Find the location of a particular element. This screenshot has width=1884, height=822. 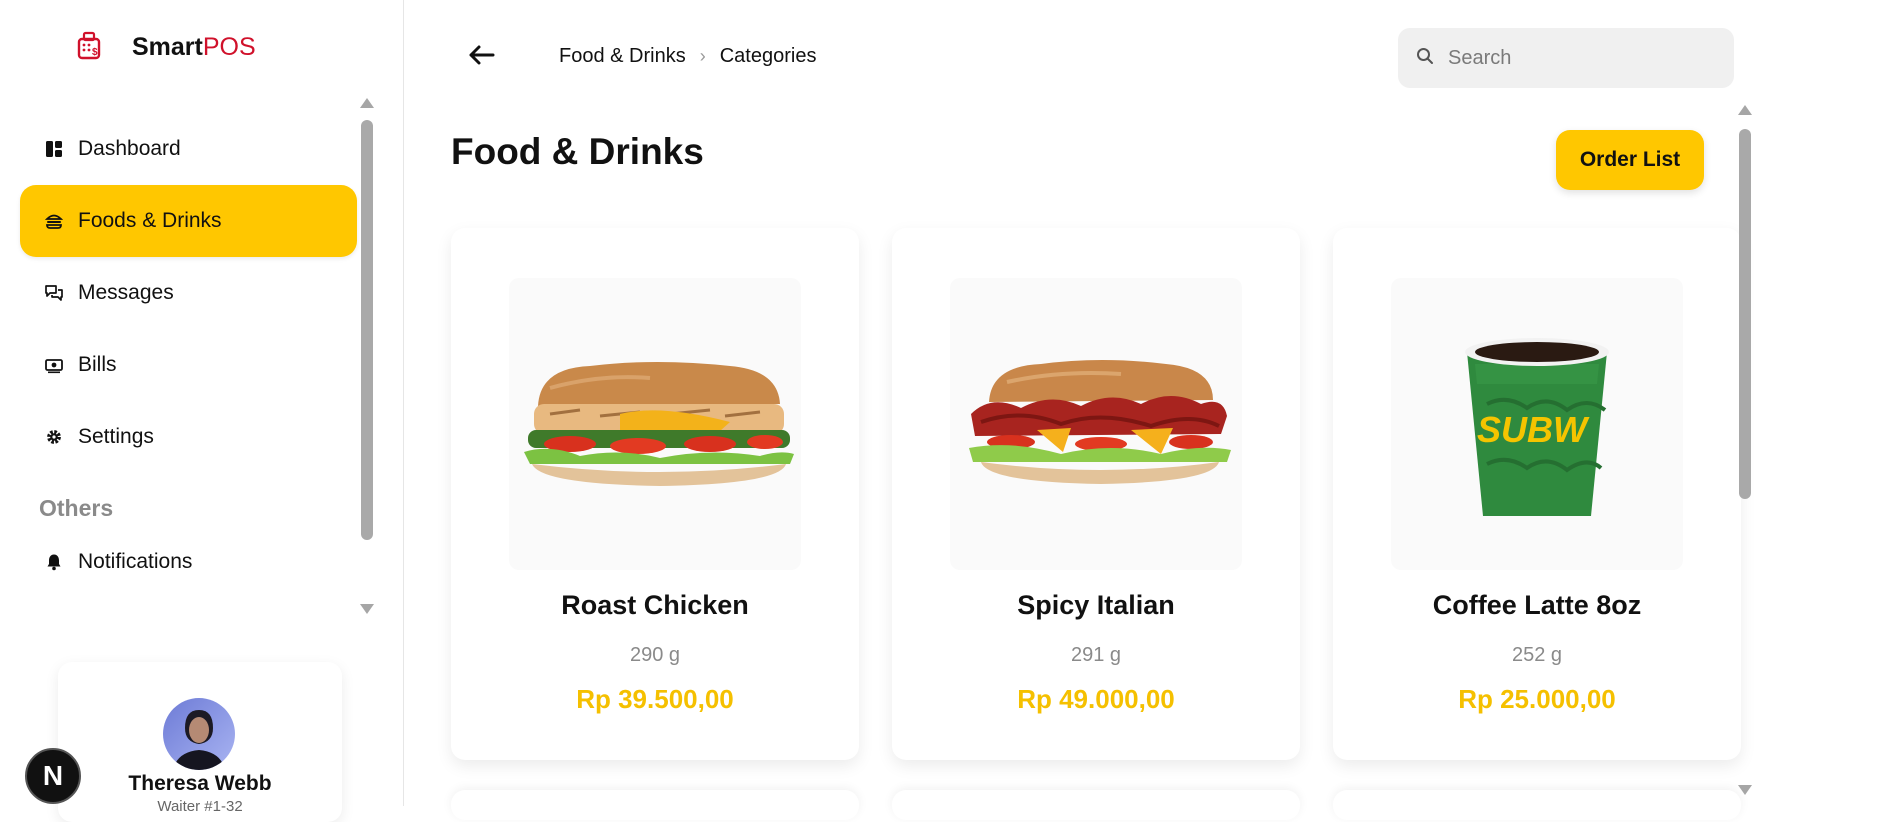

product-card: Roast Chicken 290 g Rp 39.500,00 is located at coordinates (655, 494).